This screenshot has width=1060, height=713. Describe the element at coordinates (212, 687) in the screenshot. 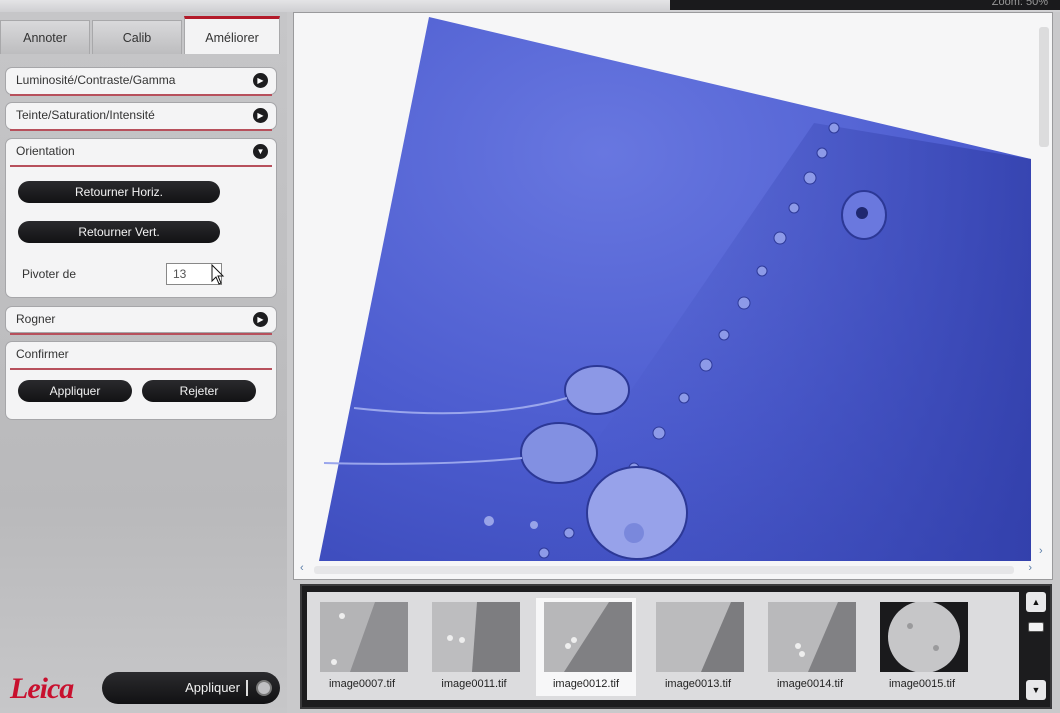

I see `main-apply-label: Appliquer` at that location.